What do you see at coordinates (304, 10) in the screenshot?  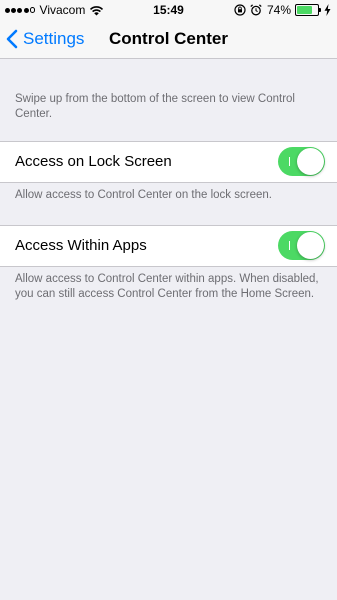 I see `battery-level` at bounding box center [304, 10].